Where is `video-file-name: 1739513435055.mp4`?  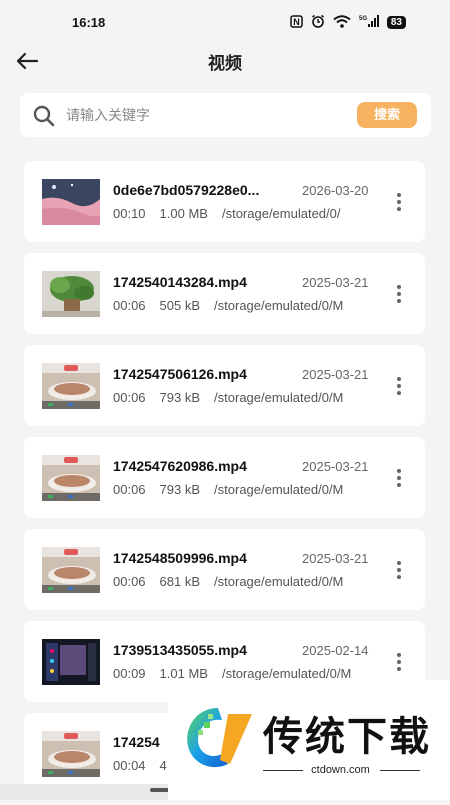
video-file-name: 1739513435055.mp4 is located at coordinates (180, 650).